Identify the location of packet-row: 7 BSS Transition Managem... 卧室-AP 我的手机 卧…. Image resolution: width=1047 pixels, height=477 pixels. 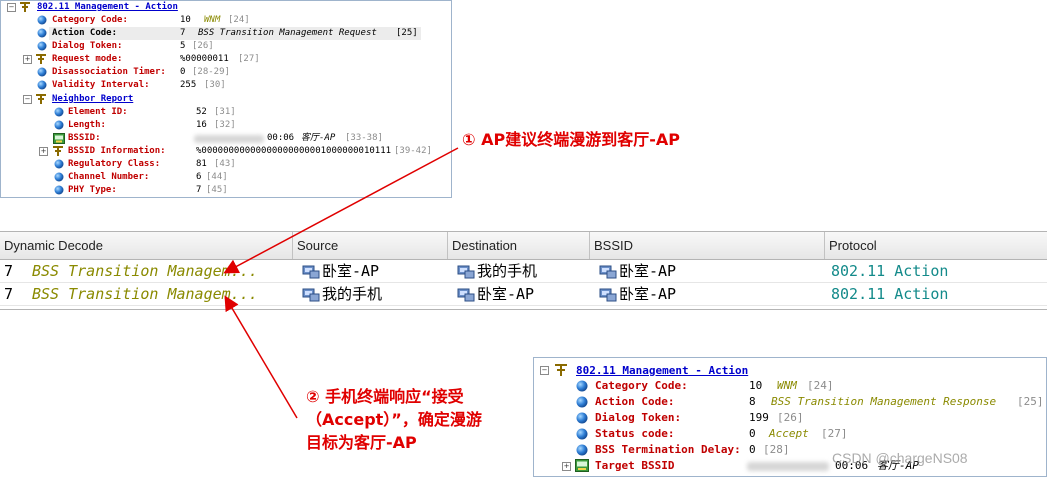
(523, 271).